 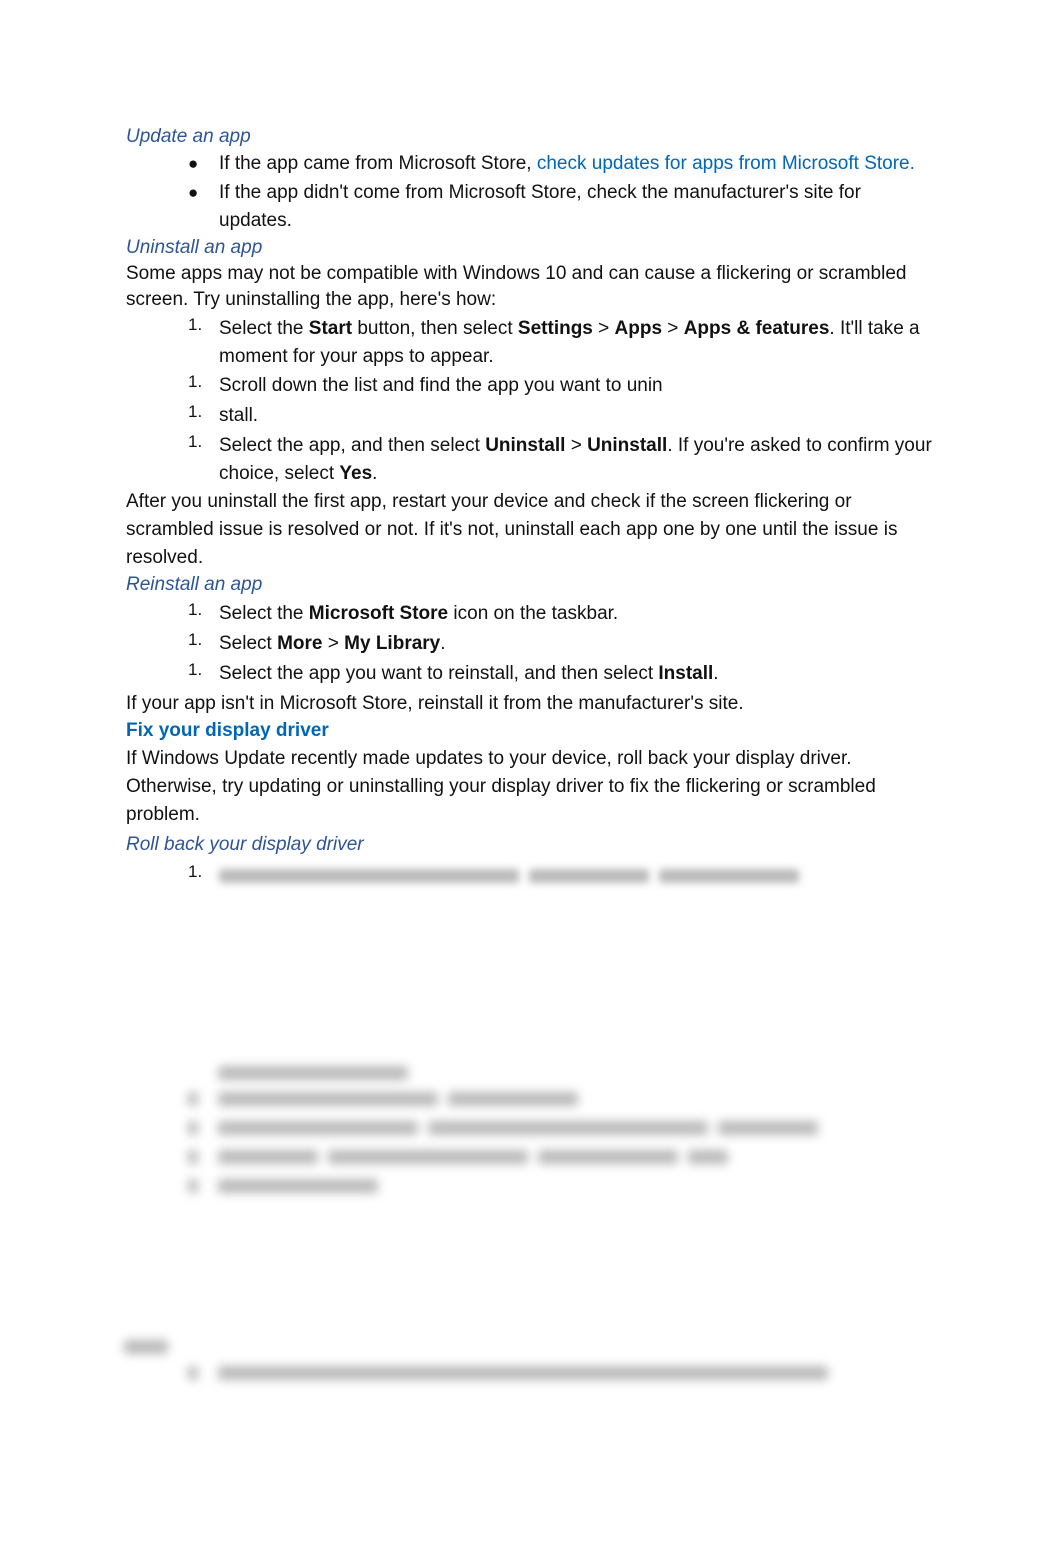 What do you see at coordinates (245, 844) in the screenshot?
I see `heading-roll-back-driver: Roll back your display driver` at bounding box center [245, 844].